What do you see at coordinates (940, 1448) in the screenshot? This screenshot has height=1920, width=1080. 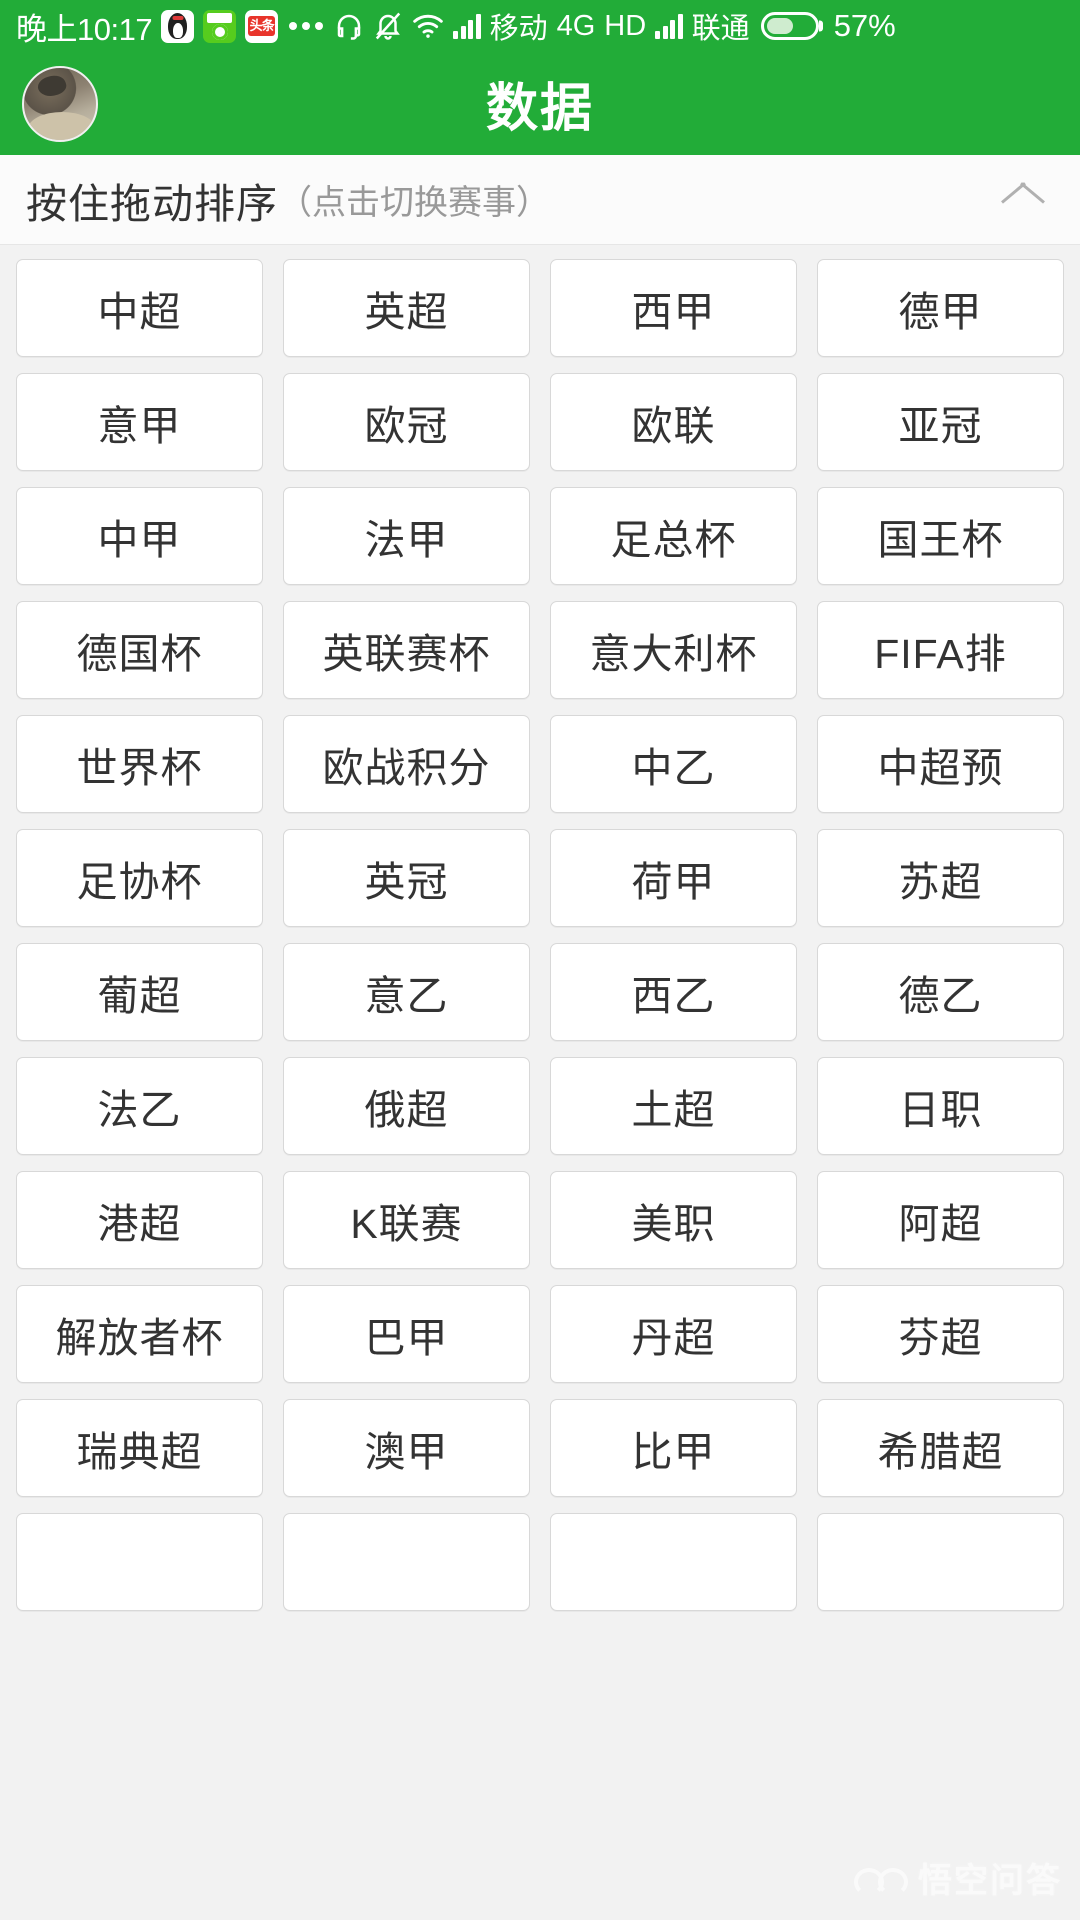 I see `league-cell: 希腊超` at bounding box center [940, 1448].